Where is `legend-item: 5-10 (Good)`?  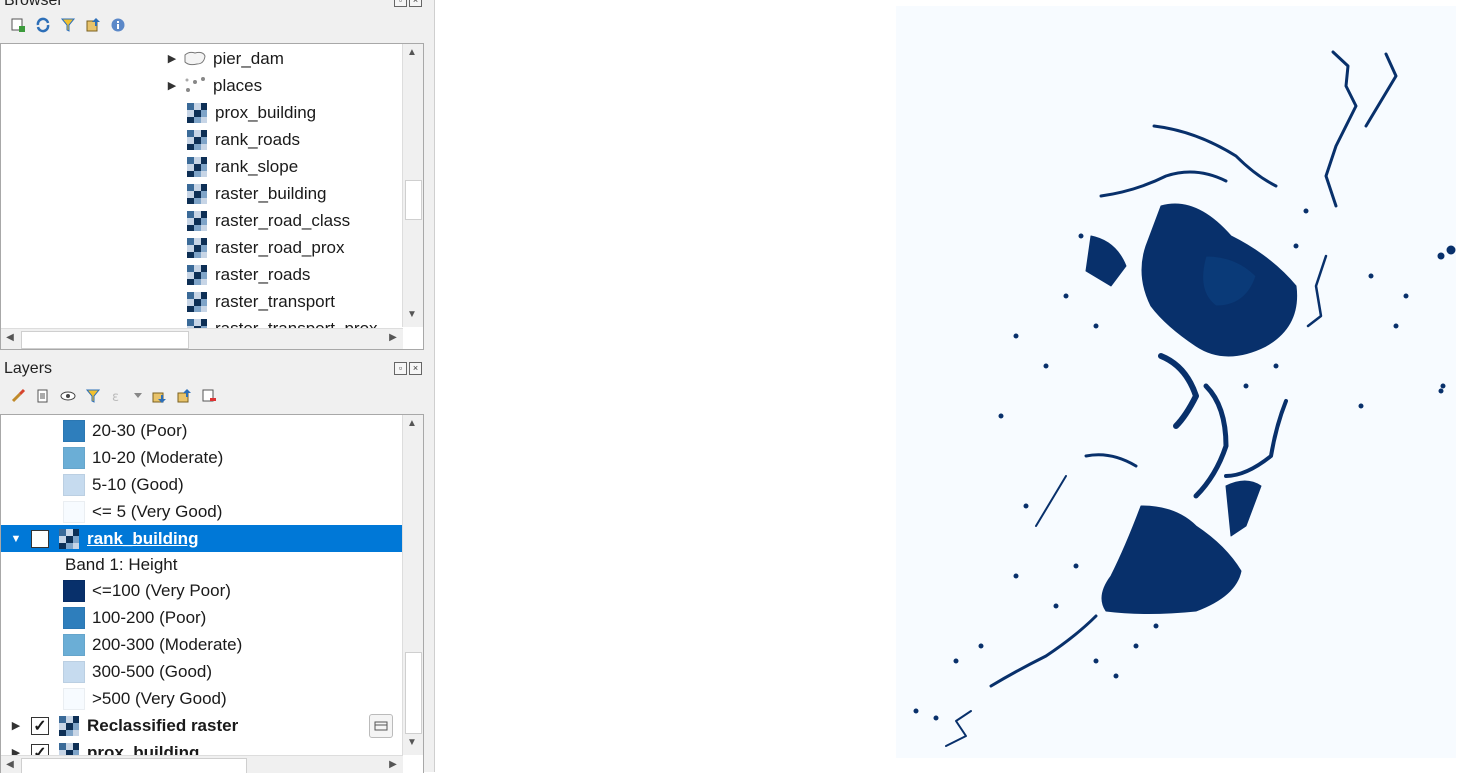
legend-item: 5-10 (Good) is located at coordinates (123, 484).